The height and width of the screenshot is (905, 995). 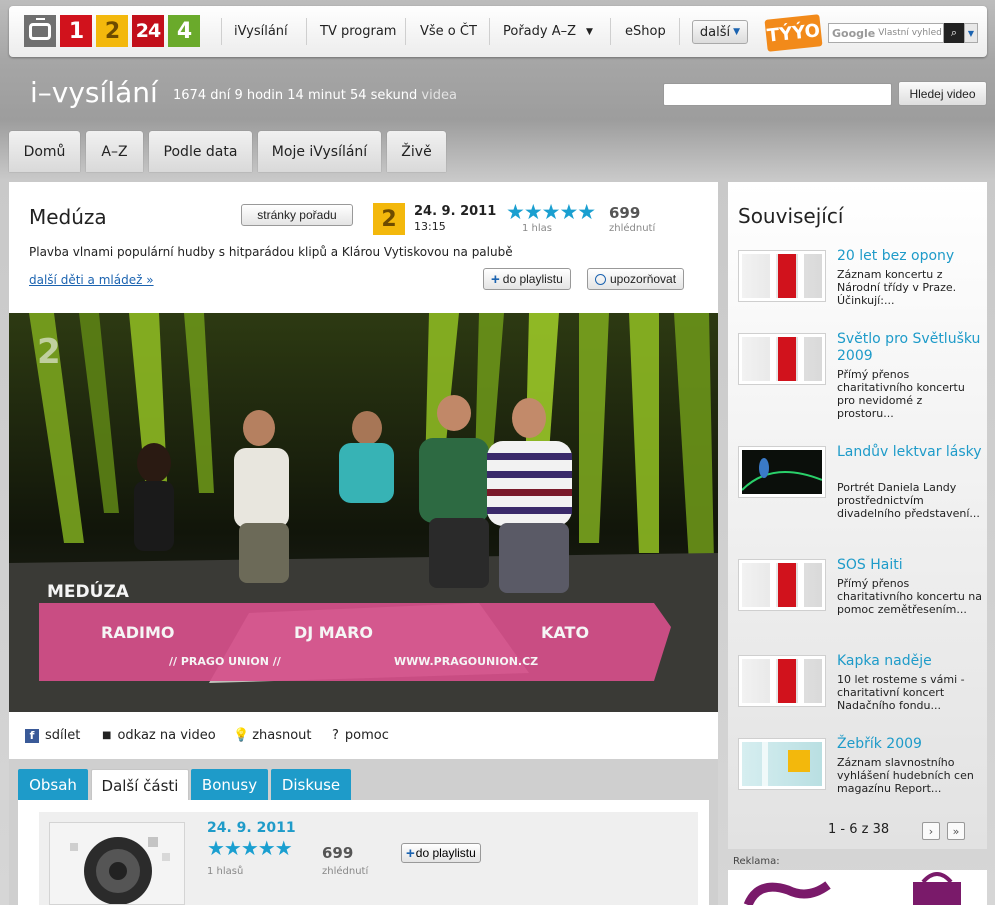 What do you see at coordinates (44, 151) in the screenshot?
I see `tab-home: Domů` at bounding box center [44, 151].